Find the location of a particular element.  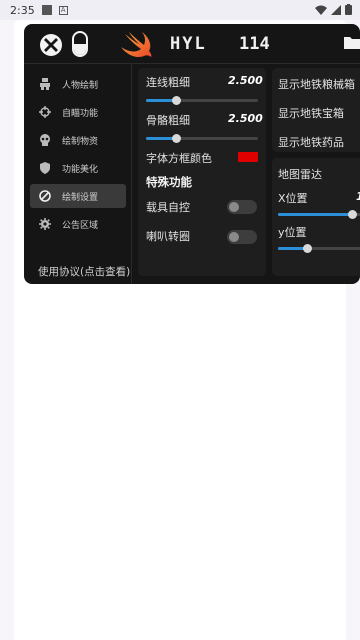

map-radar-card: 地图雷达 X位置 1 y位置 is located at coordinates (316, 217).